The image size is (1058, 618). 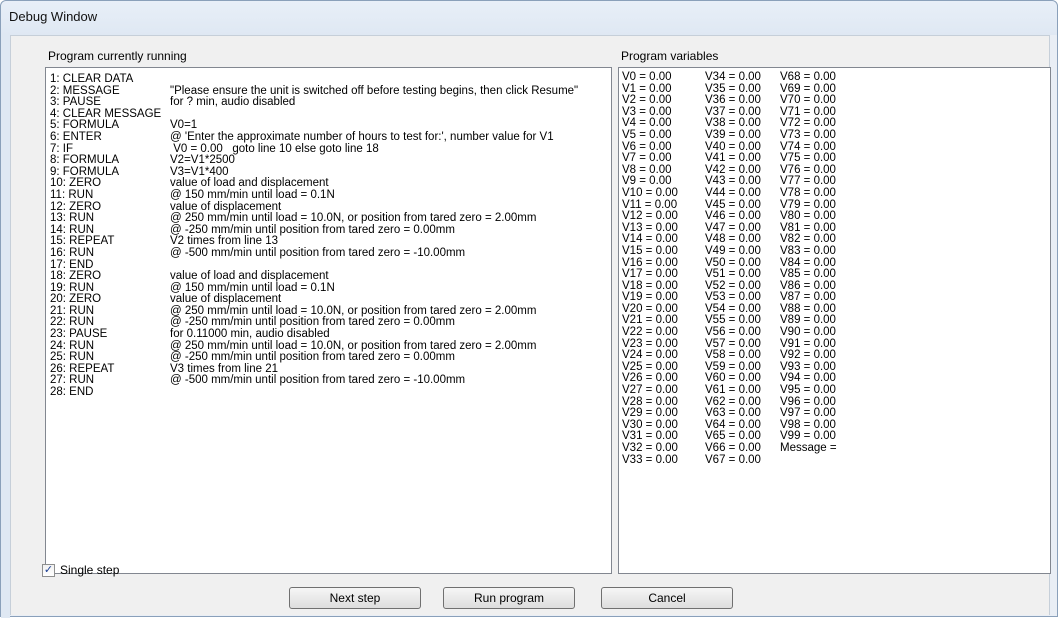 What do you see at coordinates (808, 77) in the screenshot?
I see `variable-value: V68 = 0.00` at bounding box center [808, 77].